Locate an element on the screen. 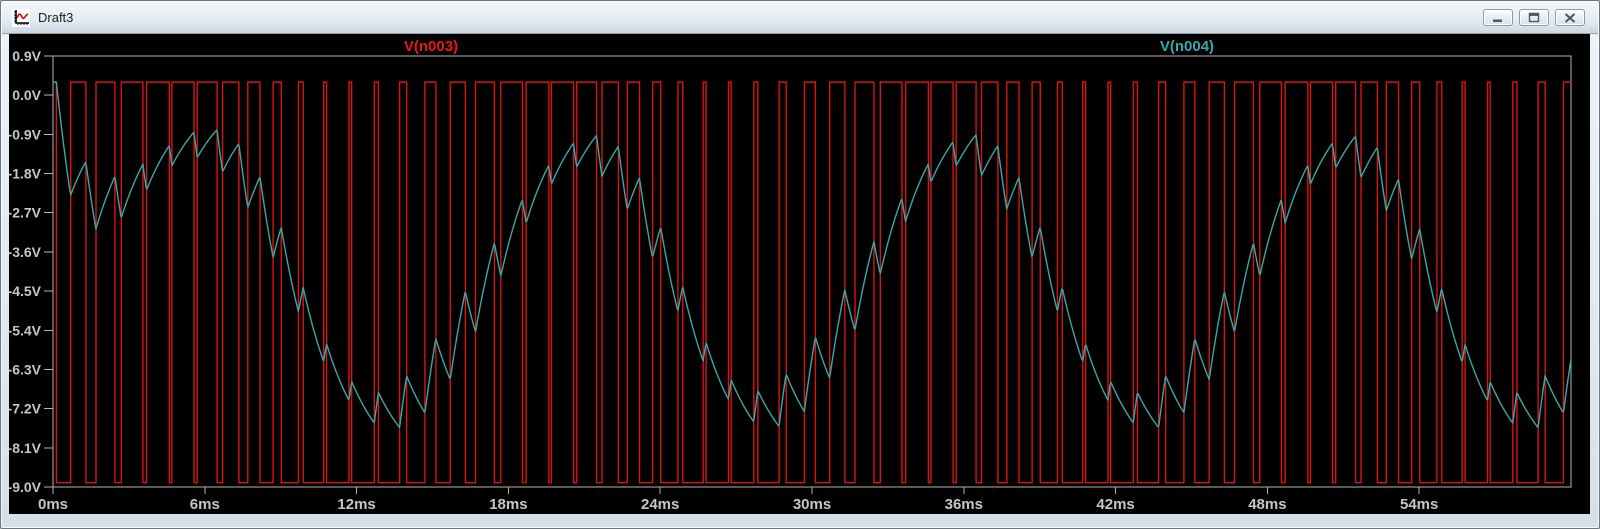 The height and width of the screenshot is (529, 1600). x-tick-label: 36ms is located at coordinates (964, 504).